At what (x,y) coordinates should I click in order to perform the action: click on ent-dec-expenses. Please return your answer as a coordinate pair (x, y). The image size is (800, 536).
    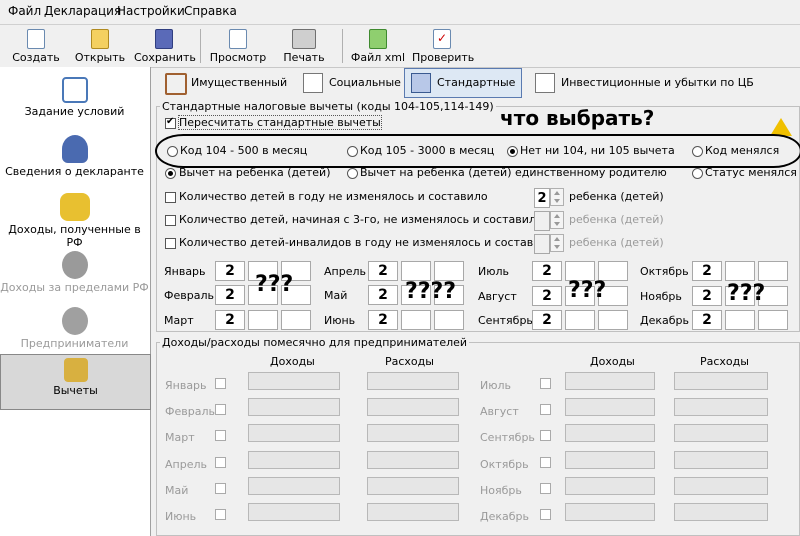
    Looking at the image, I should click on (721, 512).